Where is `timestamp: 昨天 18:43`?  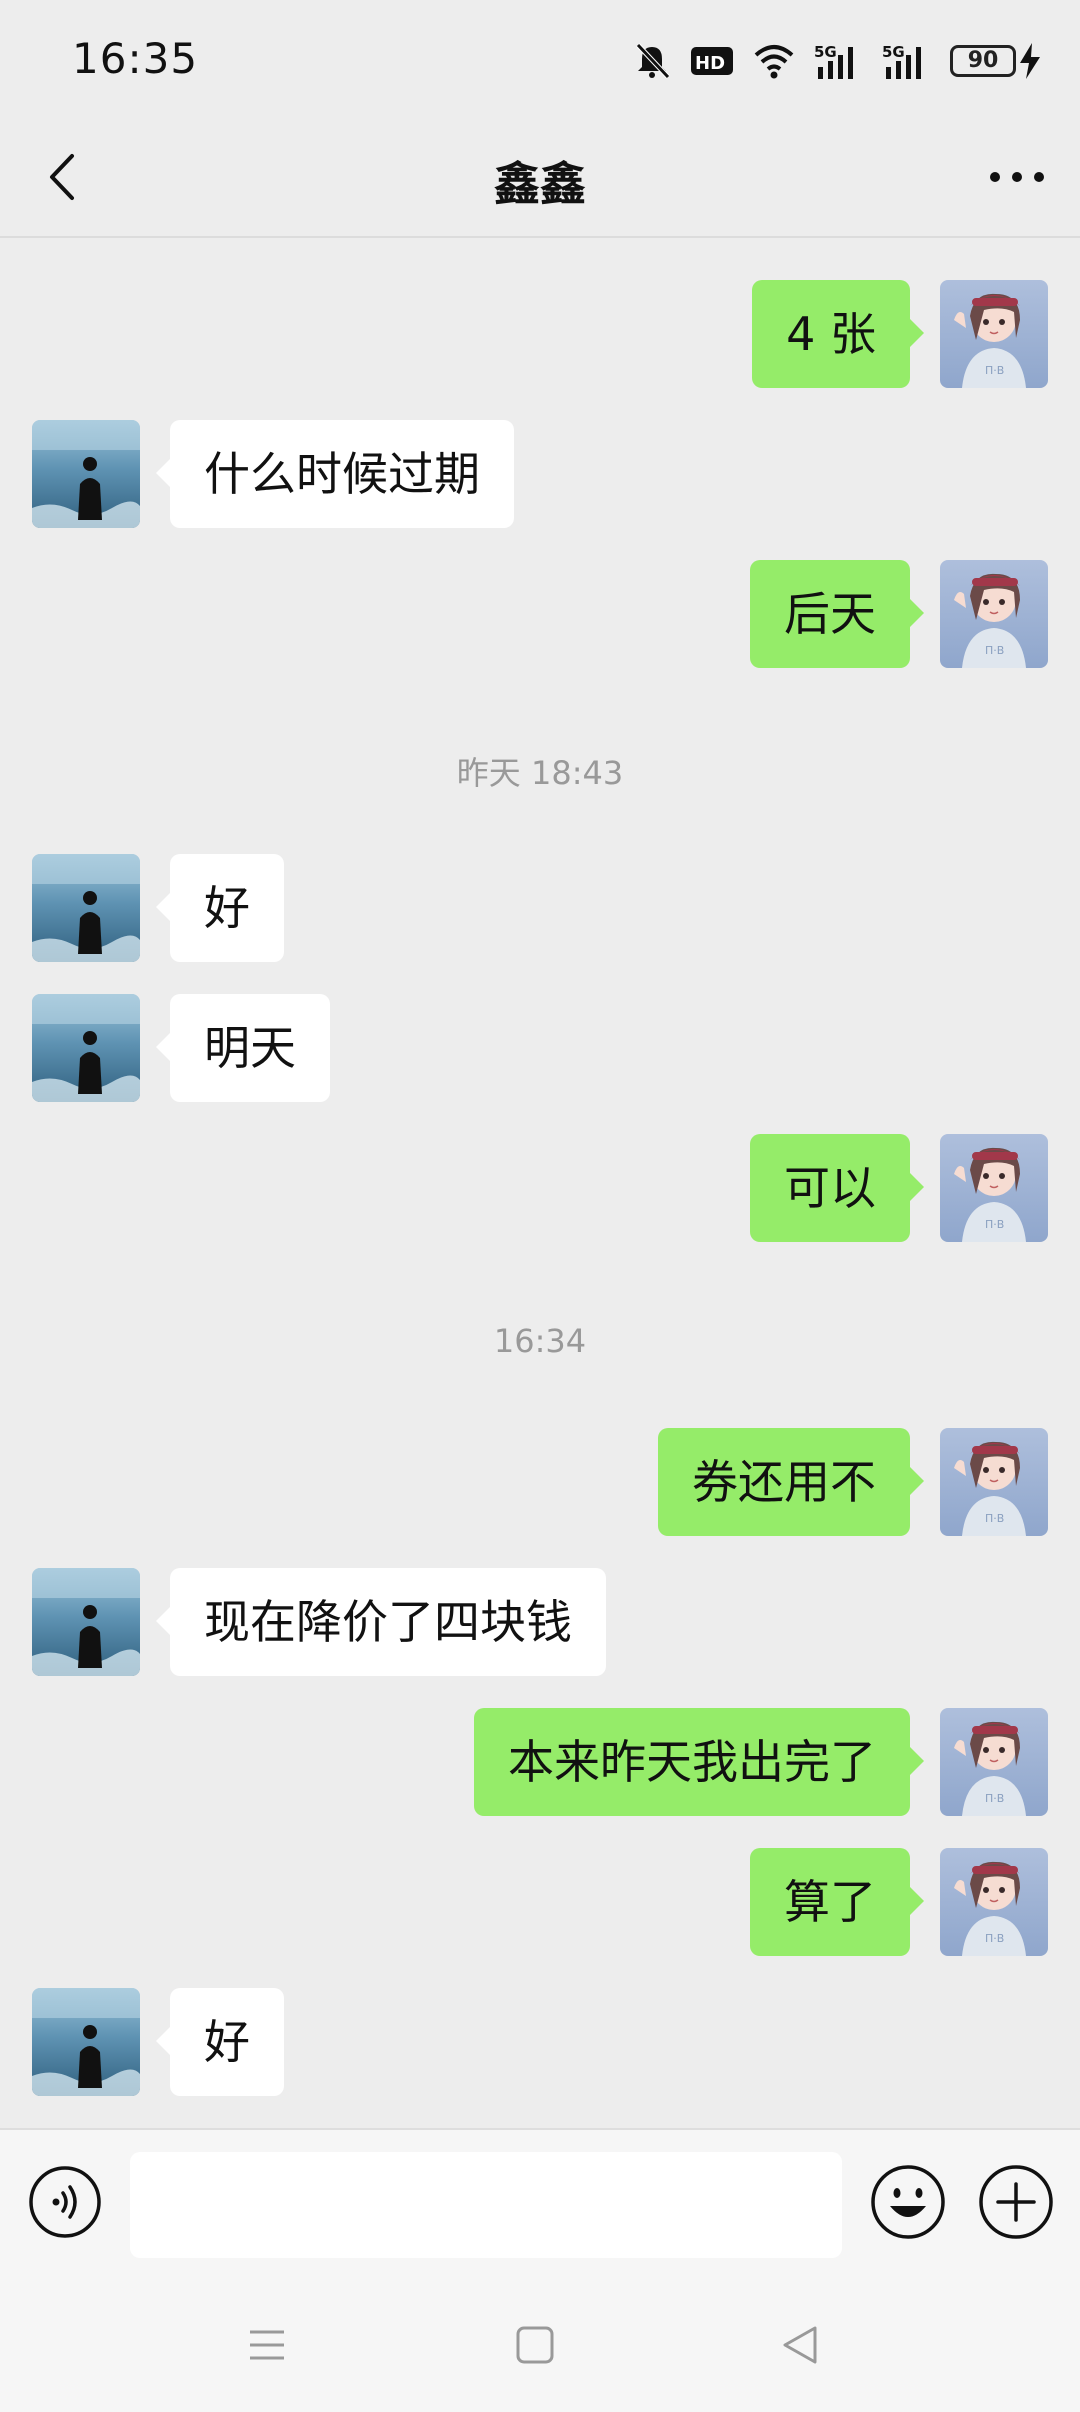 timestamp: 昨天 18:43 is located at coordinates (540, 773).